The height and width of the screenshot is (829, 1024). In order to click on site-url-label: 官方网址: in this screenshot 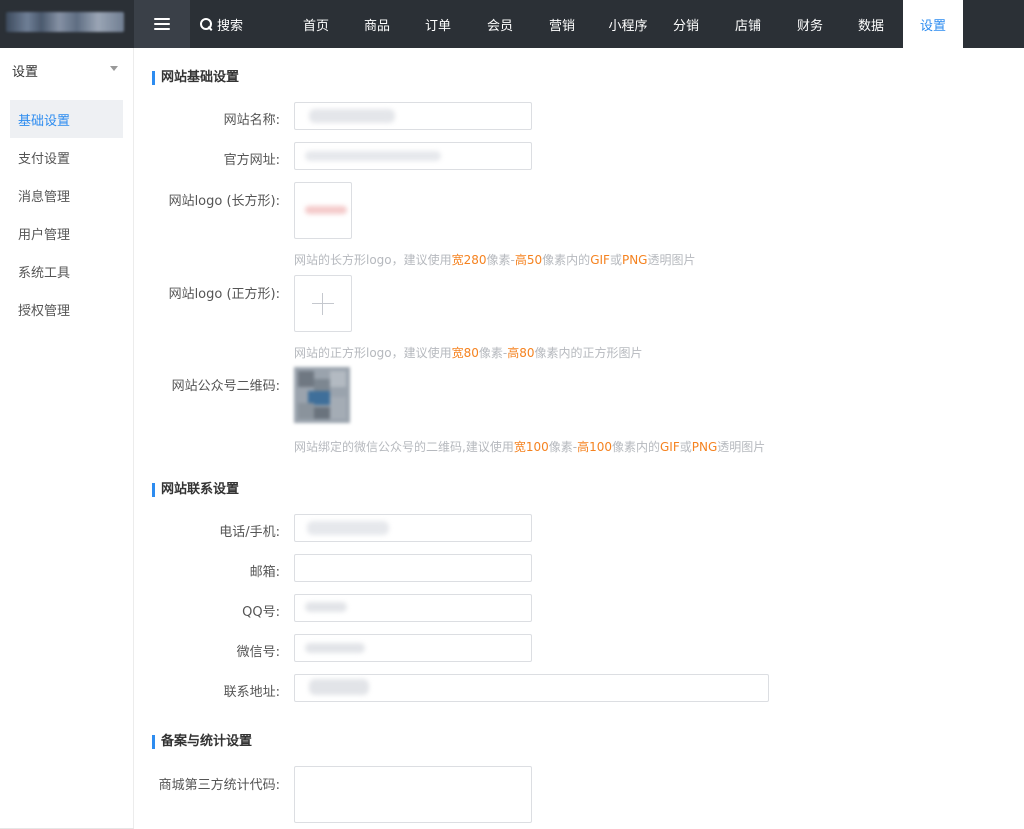, I will do `click(251, 160)`.